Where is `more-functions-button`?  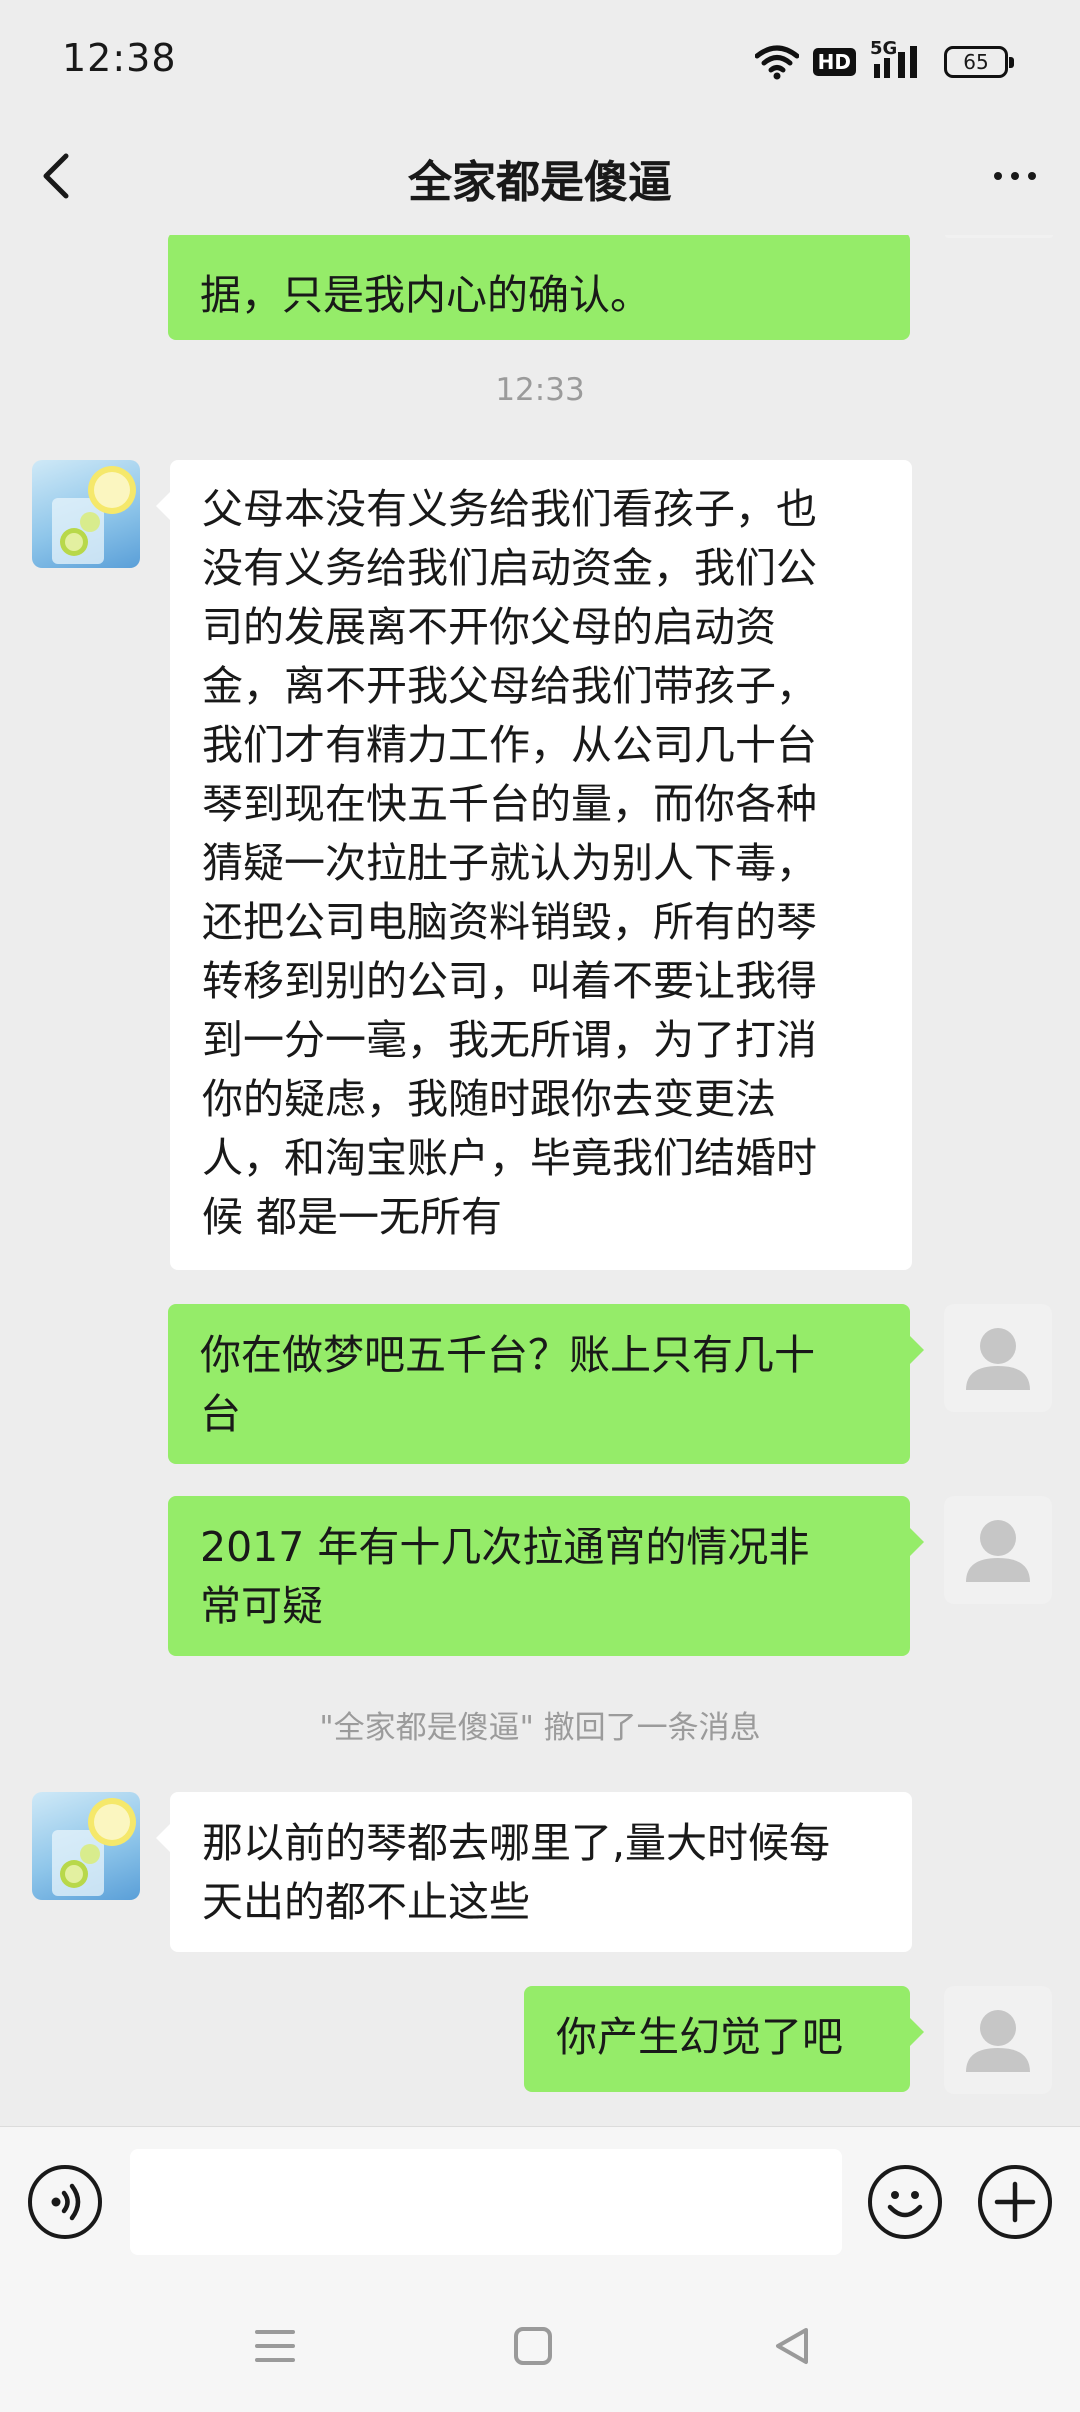 more-functions-button is located at coordinates (1015, 2202).